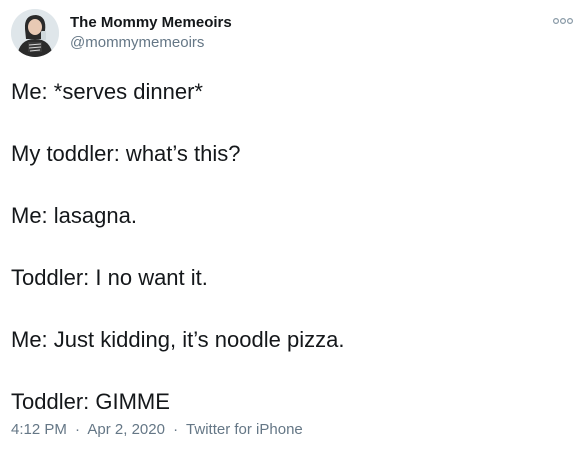 The height and width of the screenshot is (450, 587). What do you see at coordinates (107, 91) in the screenshot?
I see `tweet-line: Me: *serves dinner*` at bounding box center [107, 91].